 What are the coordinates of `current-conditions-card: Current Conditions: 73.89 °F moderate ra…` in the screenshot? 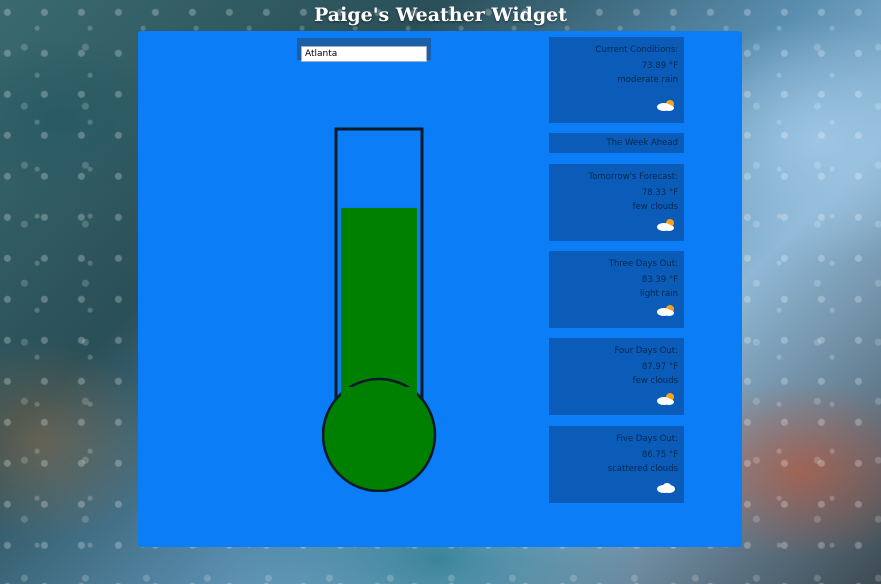 It's located at (616, 80).